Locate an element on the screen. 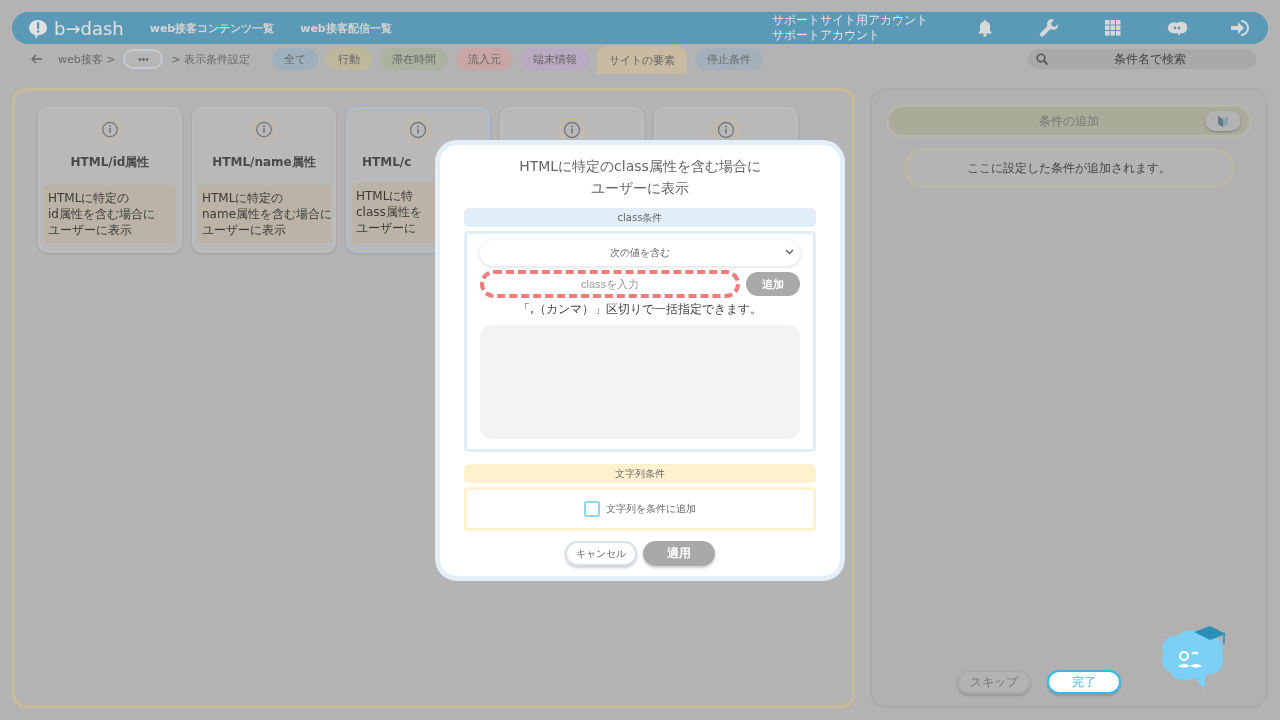  card-description: class属性を is located at coordinates (389, 212).